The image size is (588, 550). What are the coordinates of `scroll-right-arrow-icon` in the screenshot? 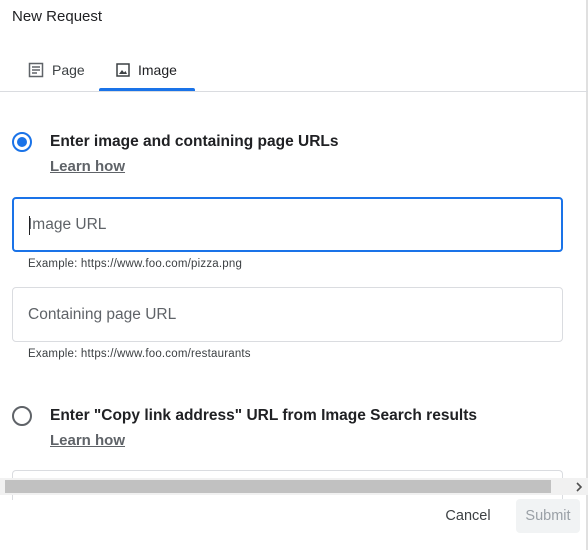 It's located at (579, 486).